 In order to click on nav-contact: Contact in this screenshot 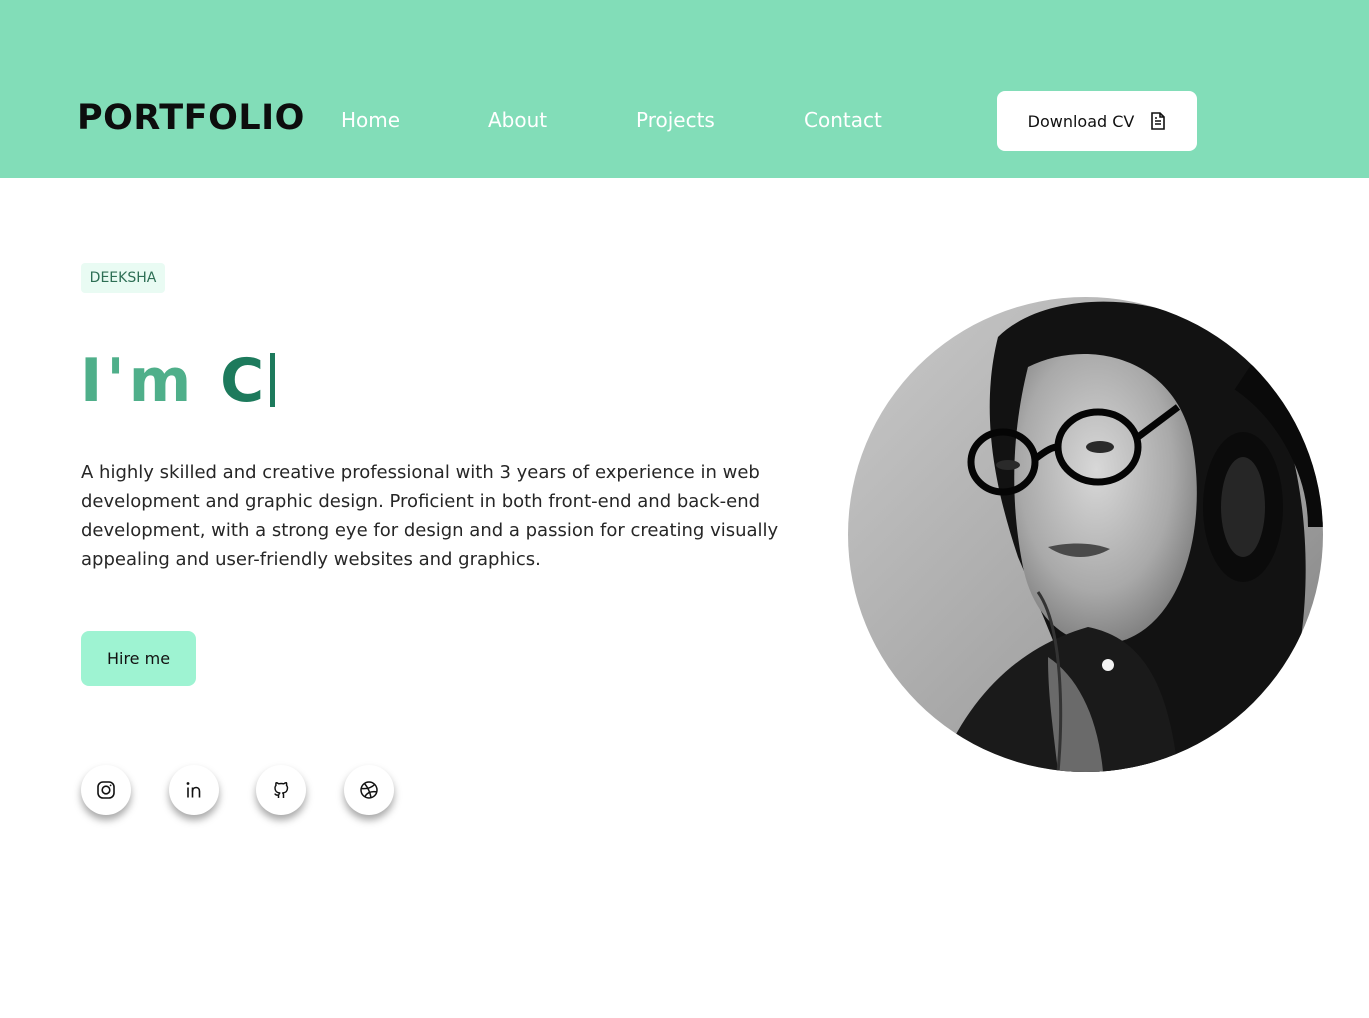, I will do `click(843, 120)`.